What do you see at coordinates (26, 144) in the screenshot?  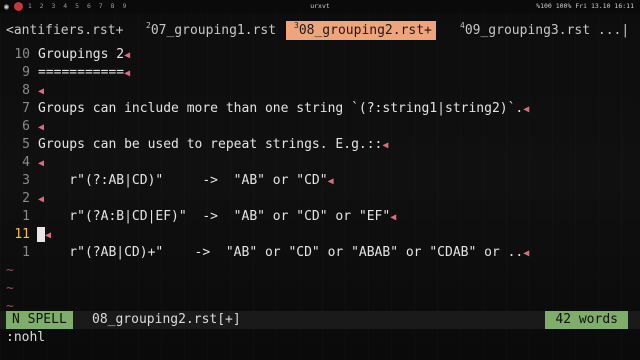 I see `line-number: 5` at bounding box center [26, 144].